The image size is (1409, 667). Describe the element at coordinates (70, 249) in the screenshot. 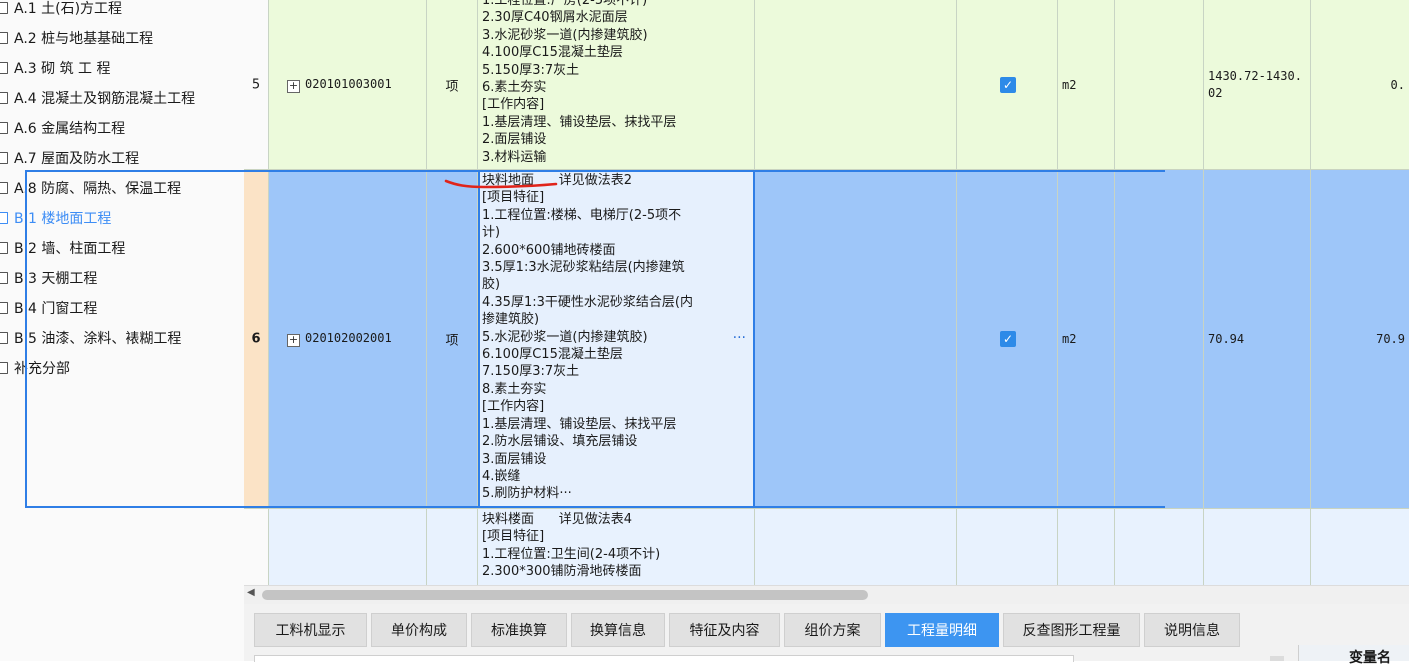

I see `tree-item-label: B.2 墙、柱面工程` at that location.